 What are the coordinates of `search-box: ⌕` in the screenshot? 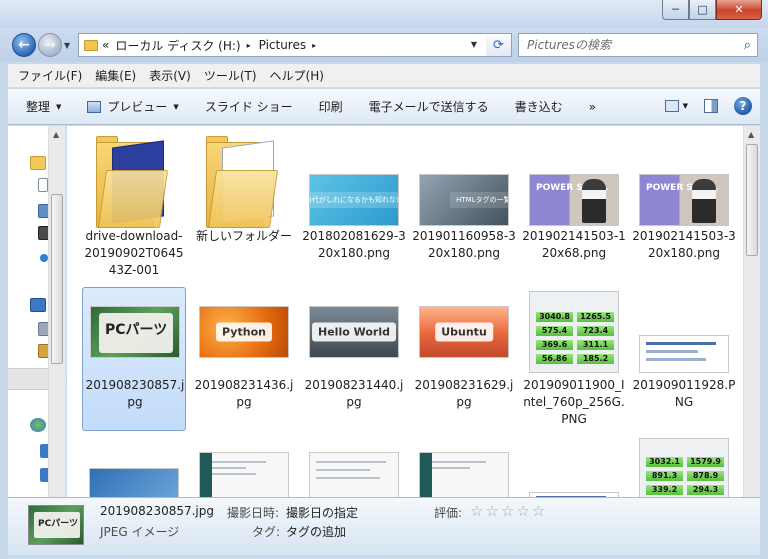 It's located at (638, 45).